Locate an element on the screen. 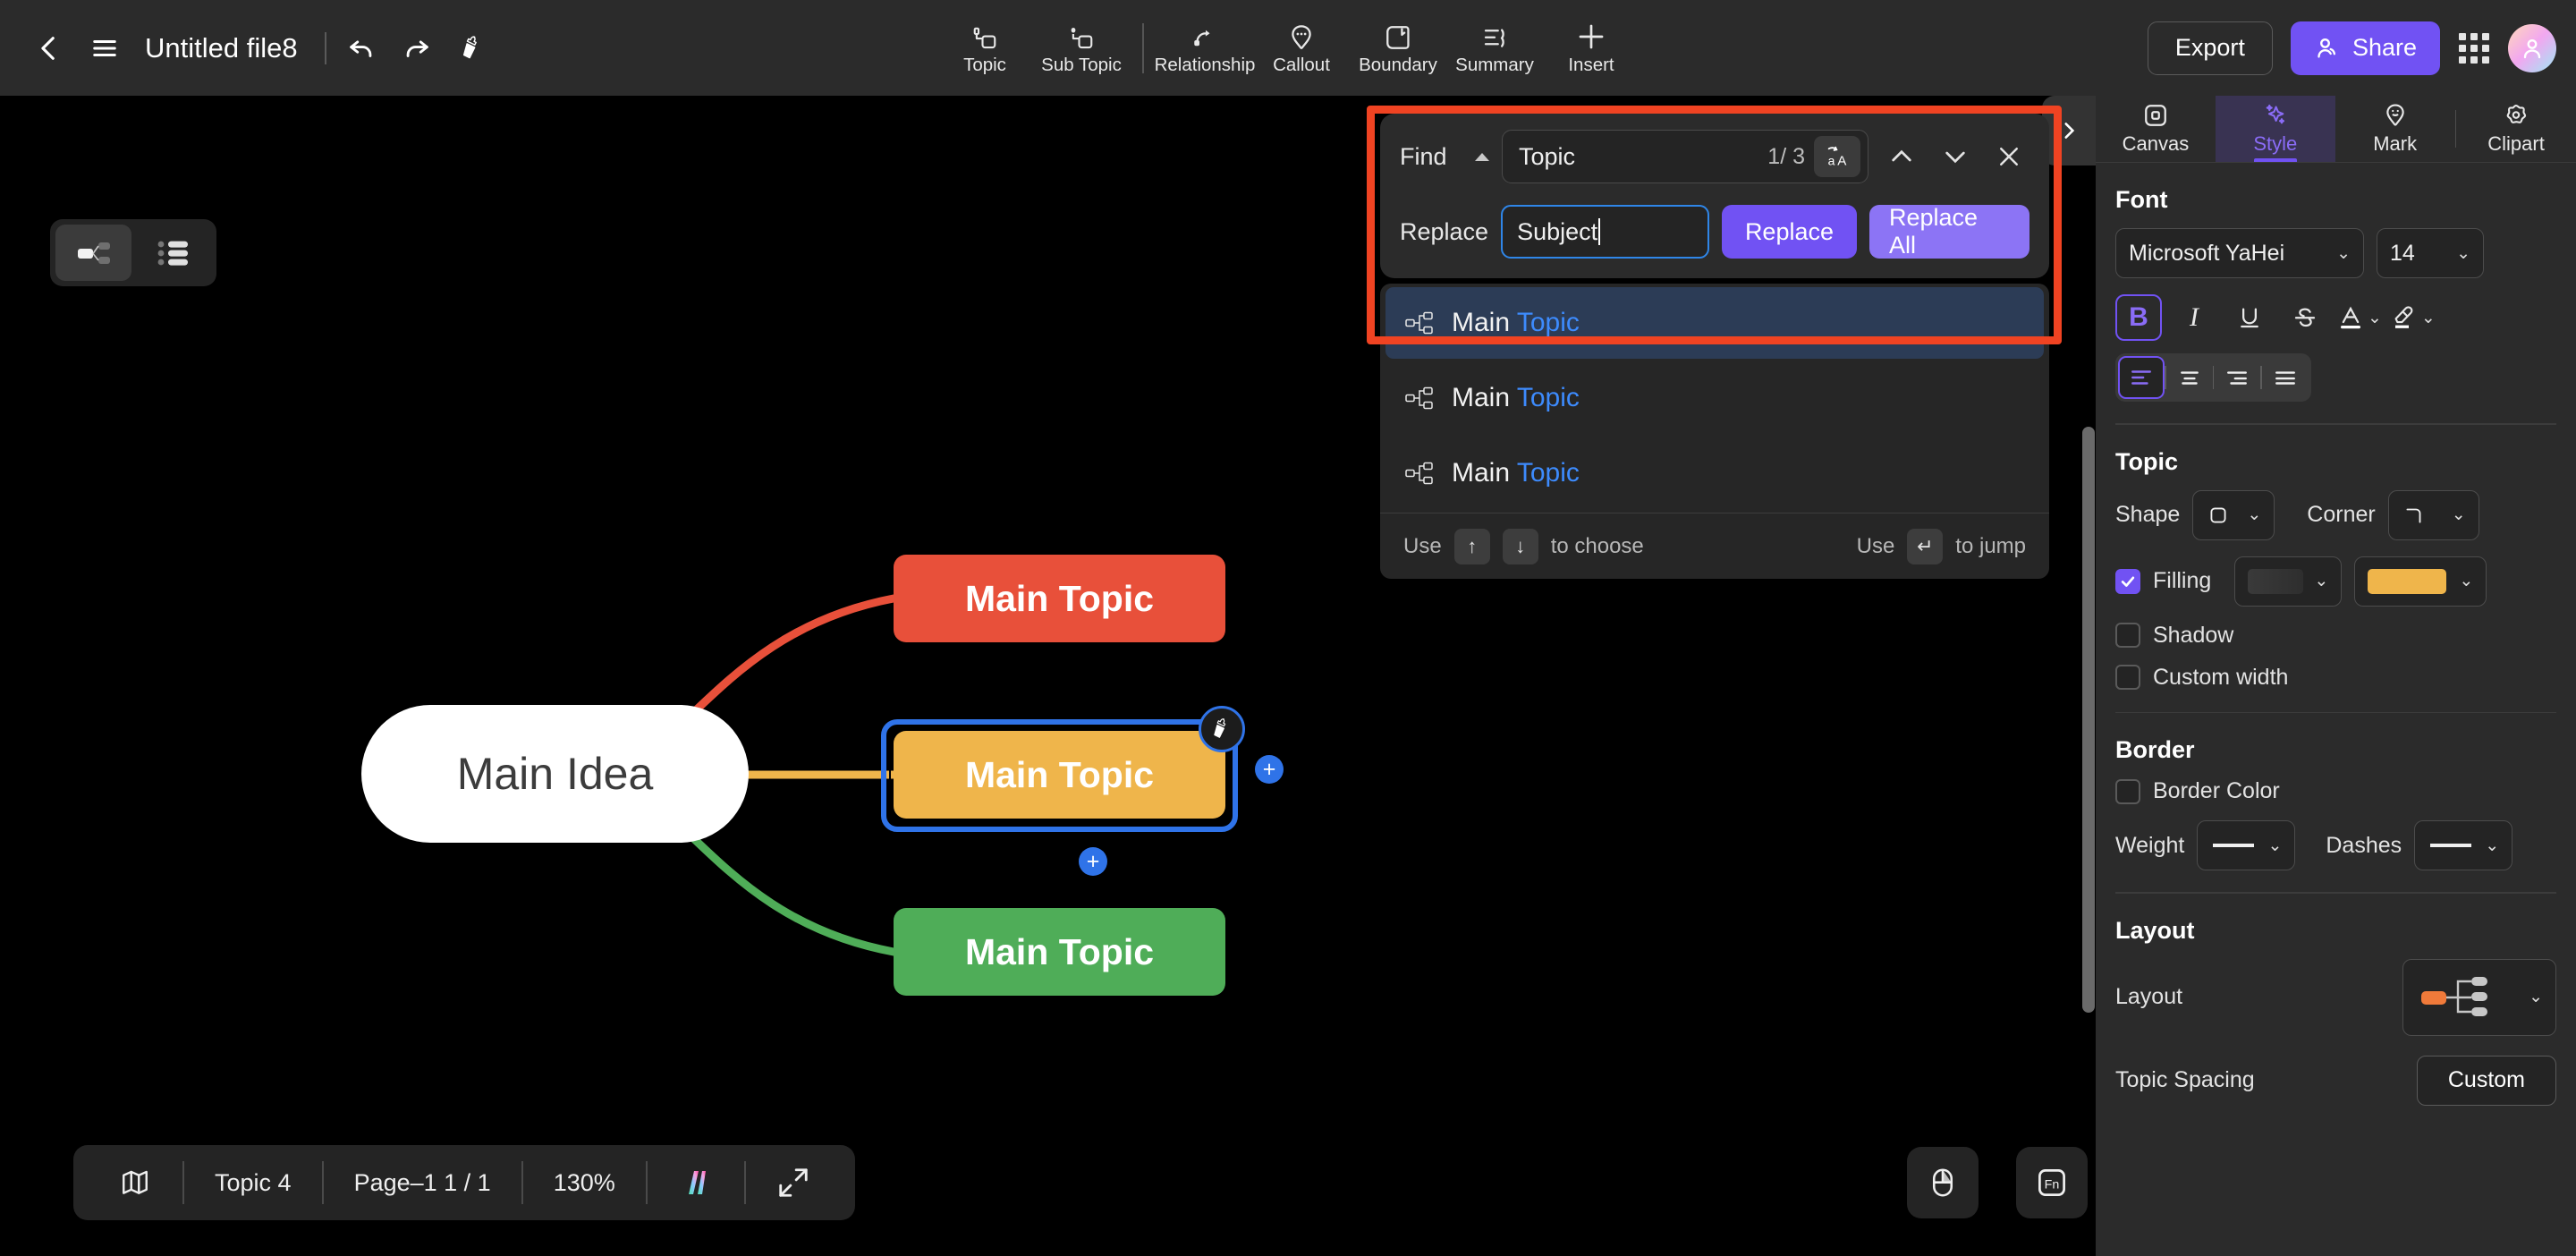 This screenshot has height=1256, width=2576. theme-icon is located at coordinates (697, 1182).